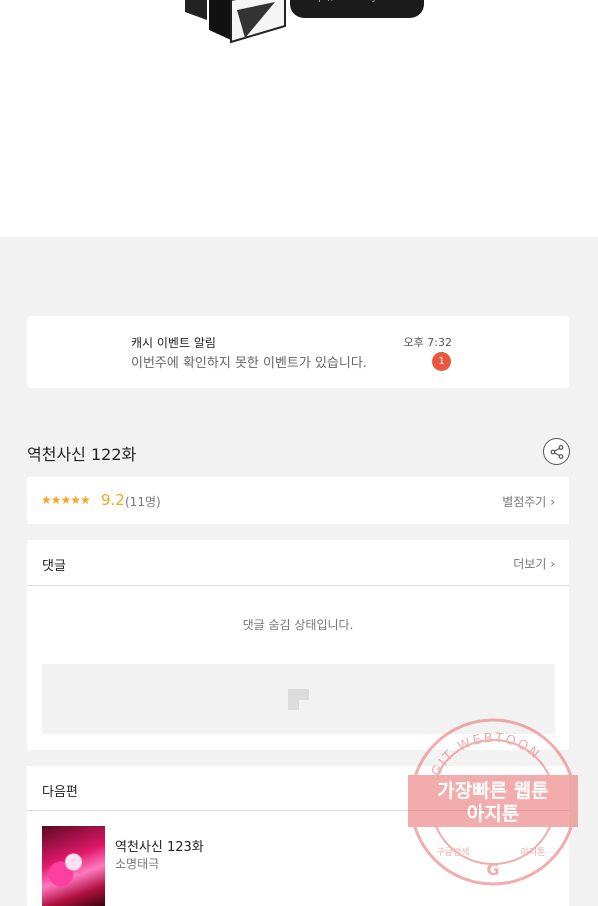  What do you see at coordinates (441, 361) in the screenshot?
I see `notification-badge: 1` at bounding box center [441, 361].